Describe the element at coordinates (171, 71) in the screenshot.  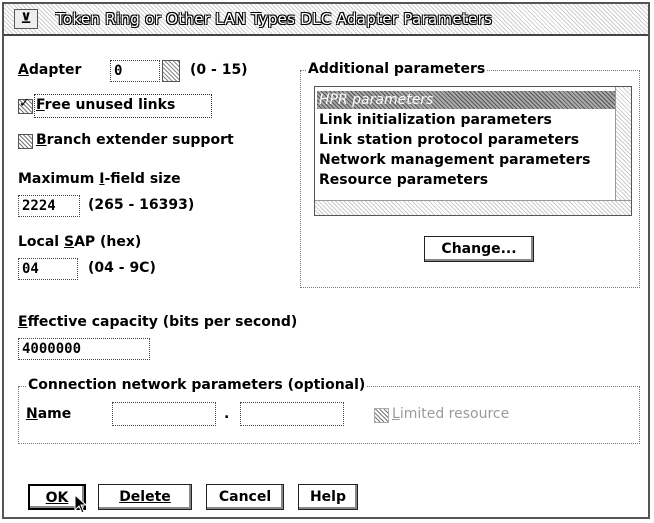
I see `adapter-spin-button` at that location.